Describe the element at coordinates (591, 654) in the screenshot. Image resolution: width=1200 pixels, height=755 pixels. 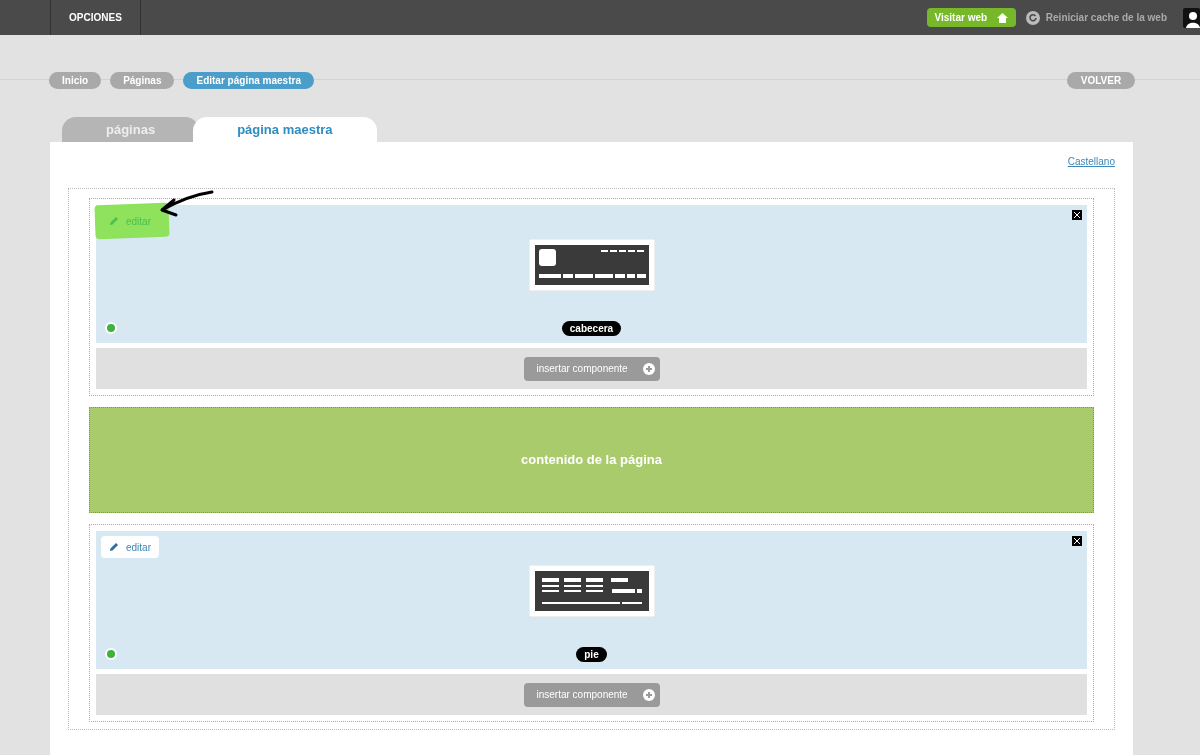
I see `section-name-label: pie` at that location.